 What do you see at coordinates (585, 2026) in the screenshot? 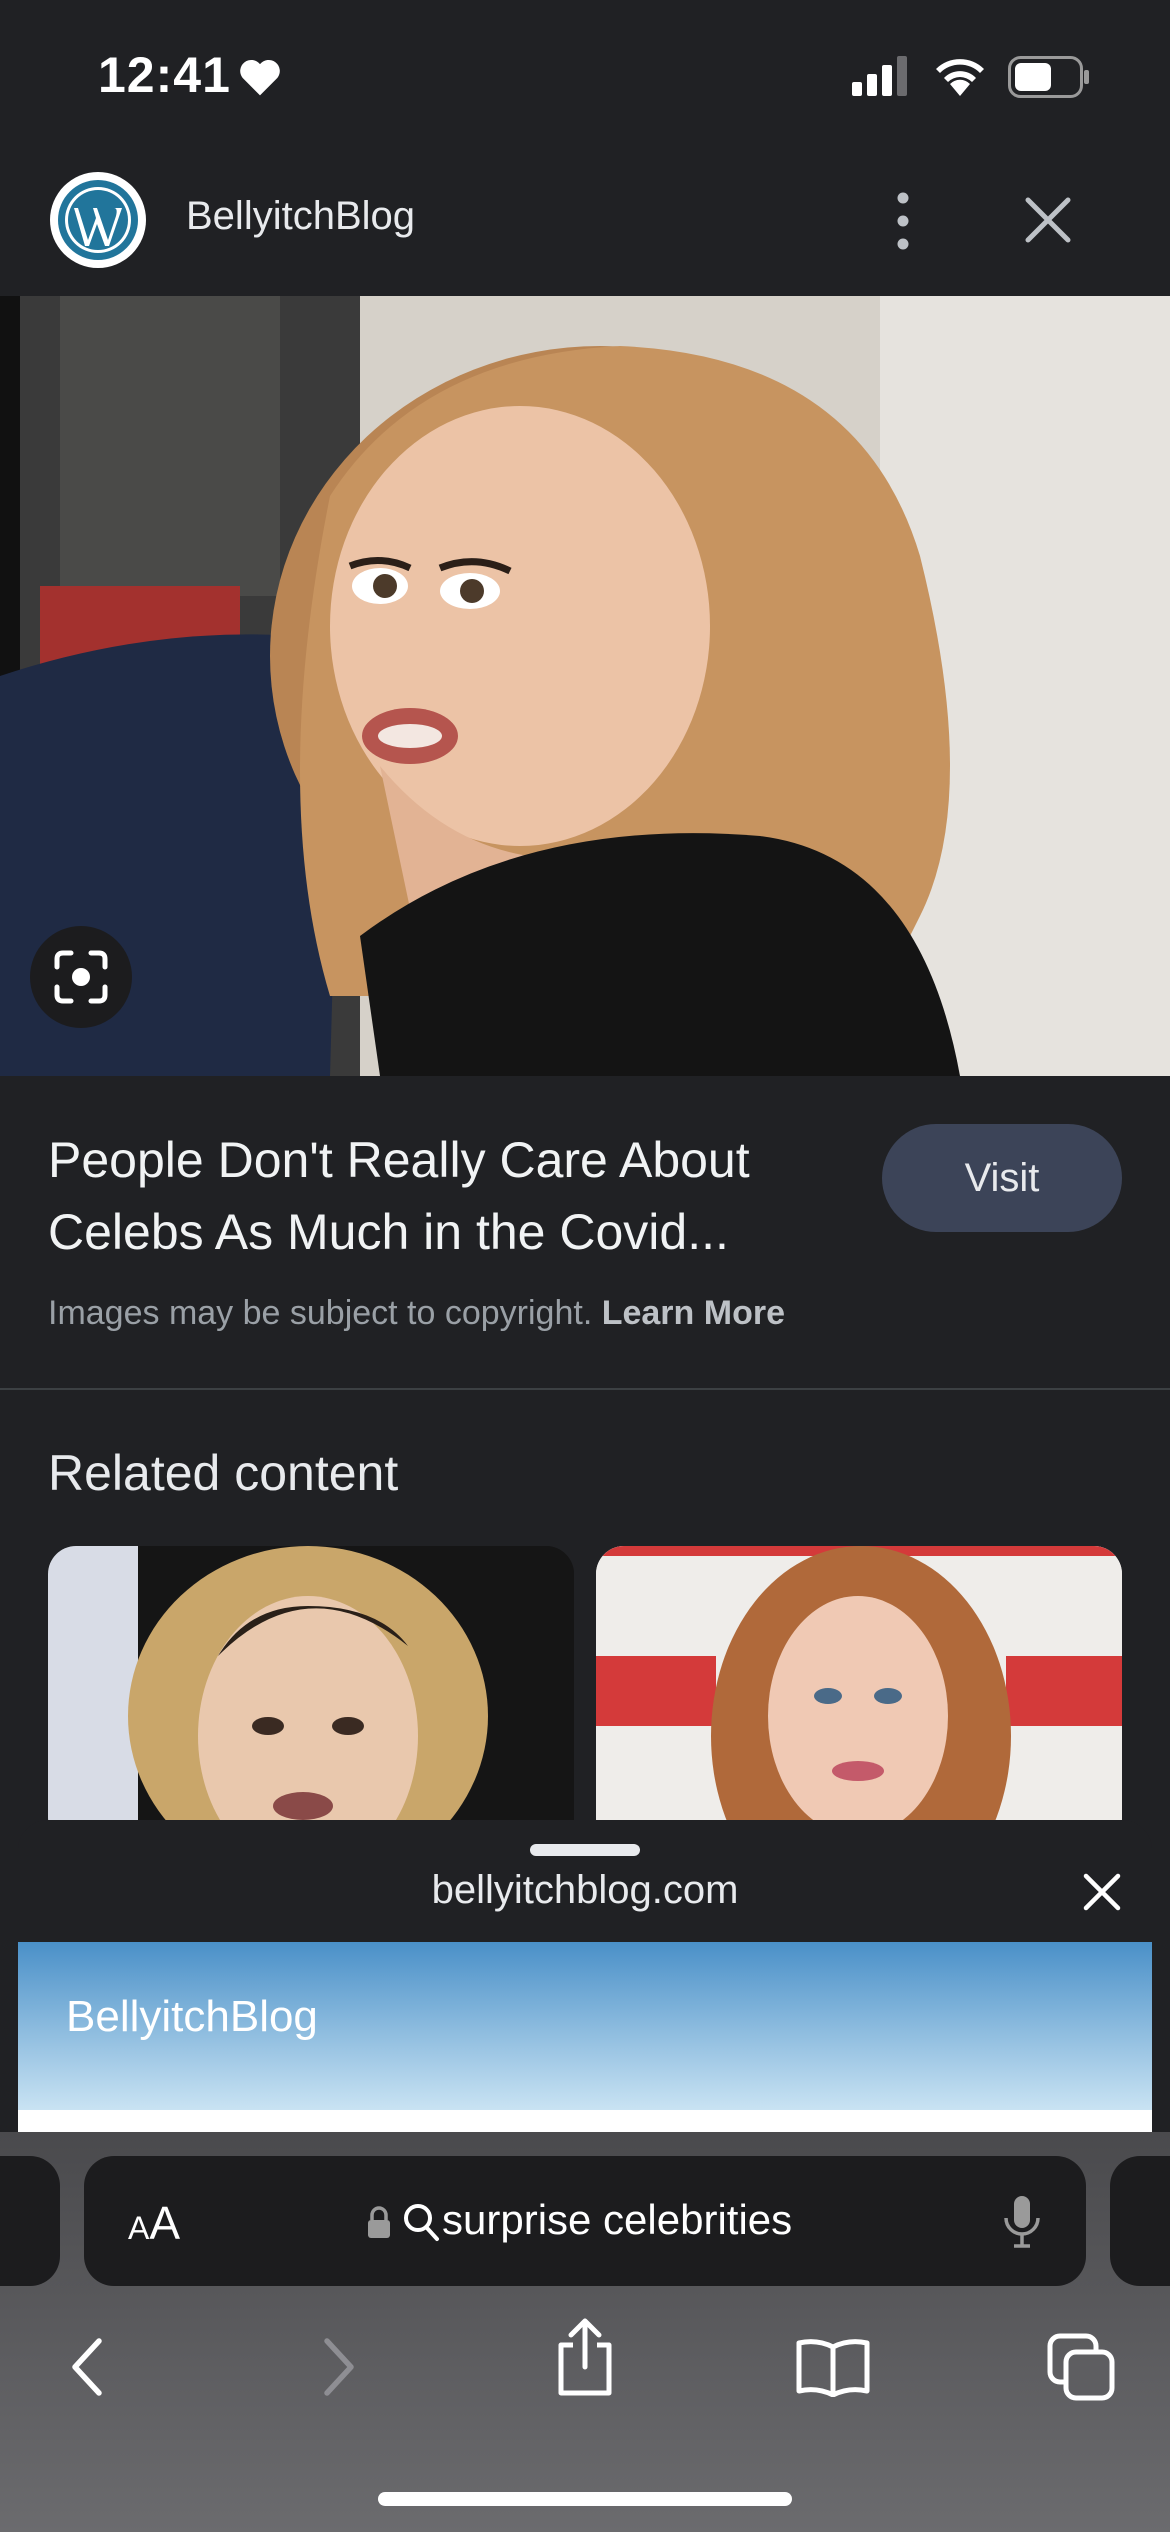
I see `sheet-banner: BellyitchBlog` at bounding box center [585, 2026].